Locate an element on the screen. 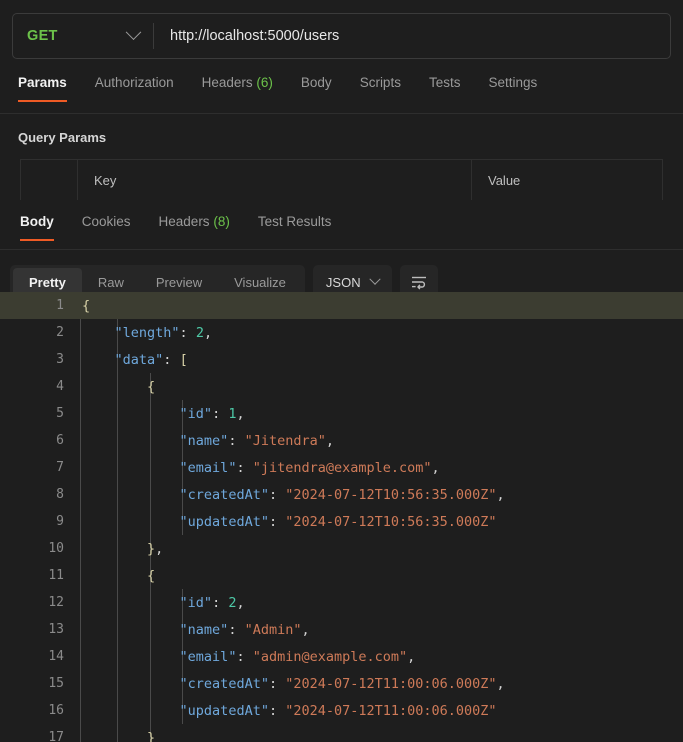  code-line-text: "email": "jitendra@example.com", is located at coordinates (381, 468).